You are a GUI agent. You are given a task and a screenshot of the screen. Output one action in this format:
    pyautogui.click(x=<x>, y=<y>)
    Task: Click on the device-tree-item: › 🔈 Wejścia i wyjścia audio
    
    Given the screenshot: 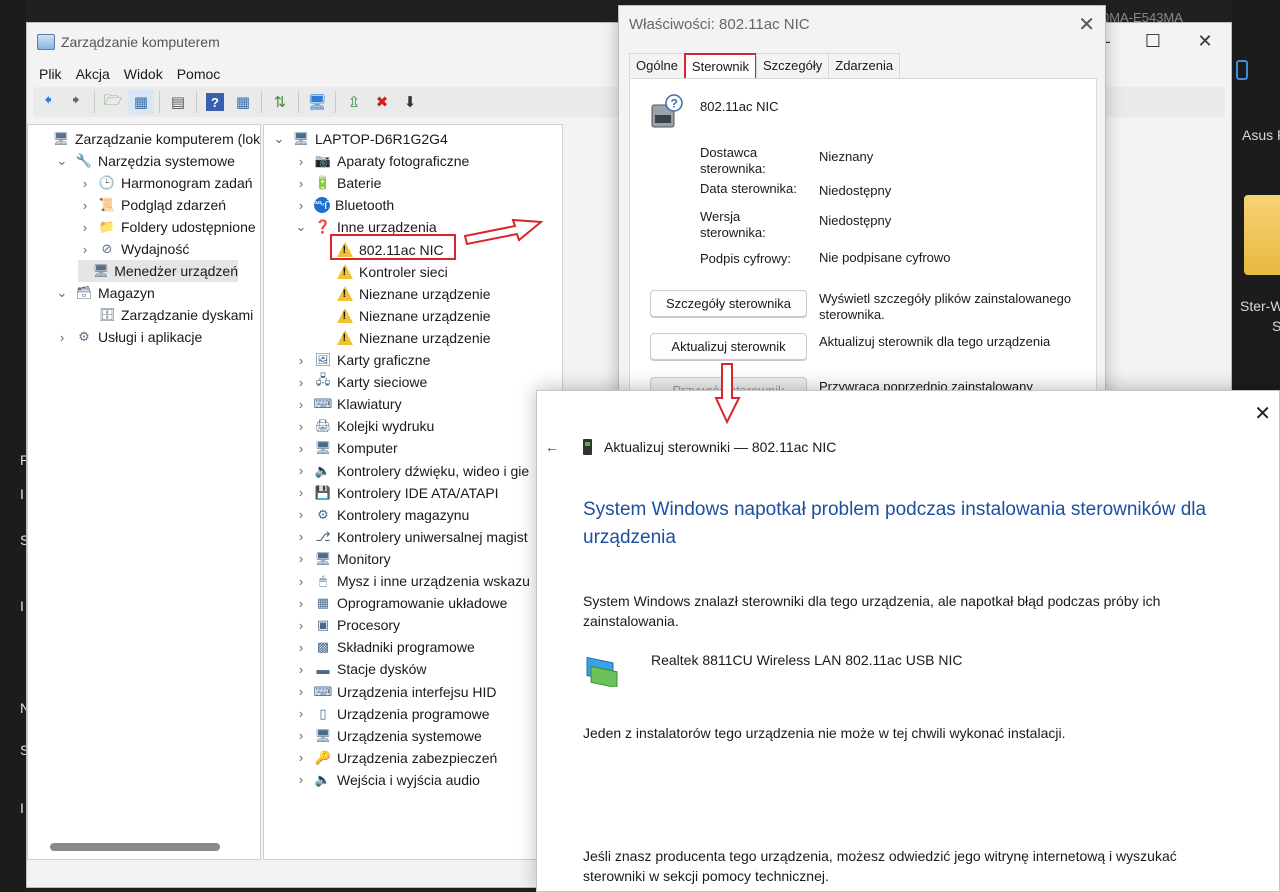 What is the action you would take?
    pyautogui.click(x=387, y=780)
    